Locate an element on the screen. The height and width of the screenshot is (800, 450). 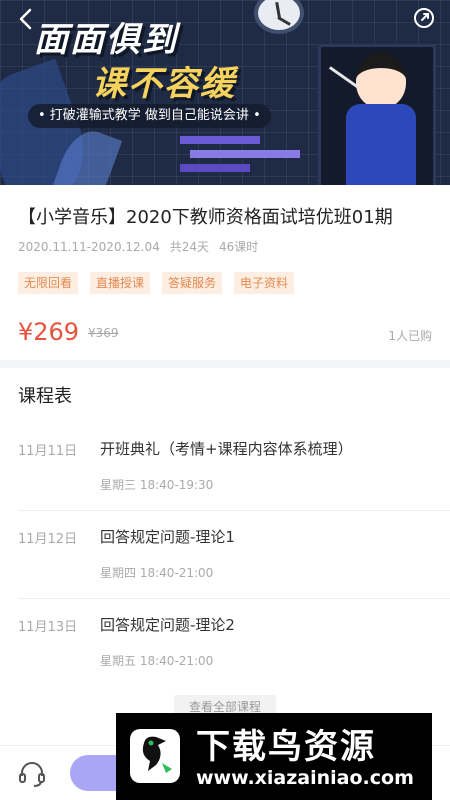
course-tag: 答疑服务 is located at coordinates (192, 283).